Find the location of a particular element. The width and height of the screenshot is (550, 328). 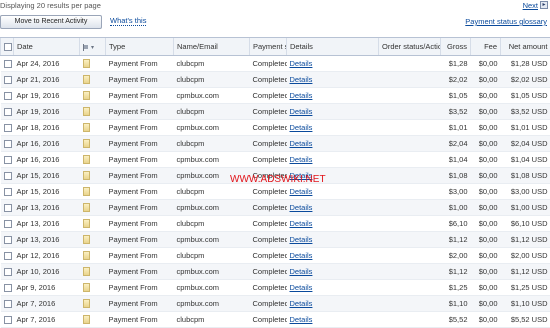

column-header-fee: Fee is located at coordinates (486, 47).